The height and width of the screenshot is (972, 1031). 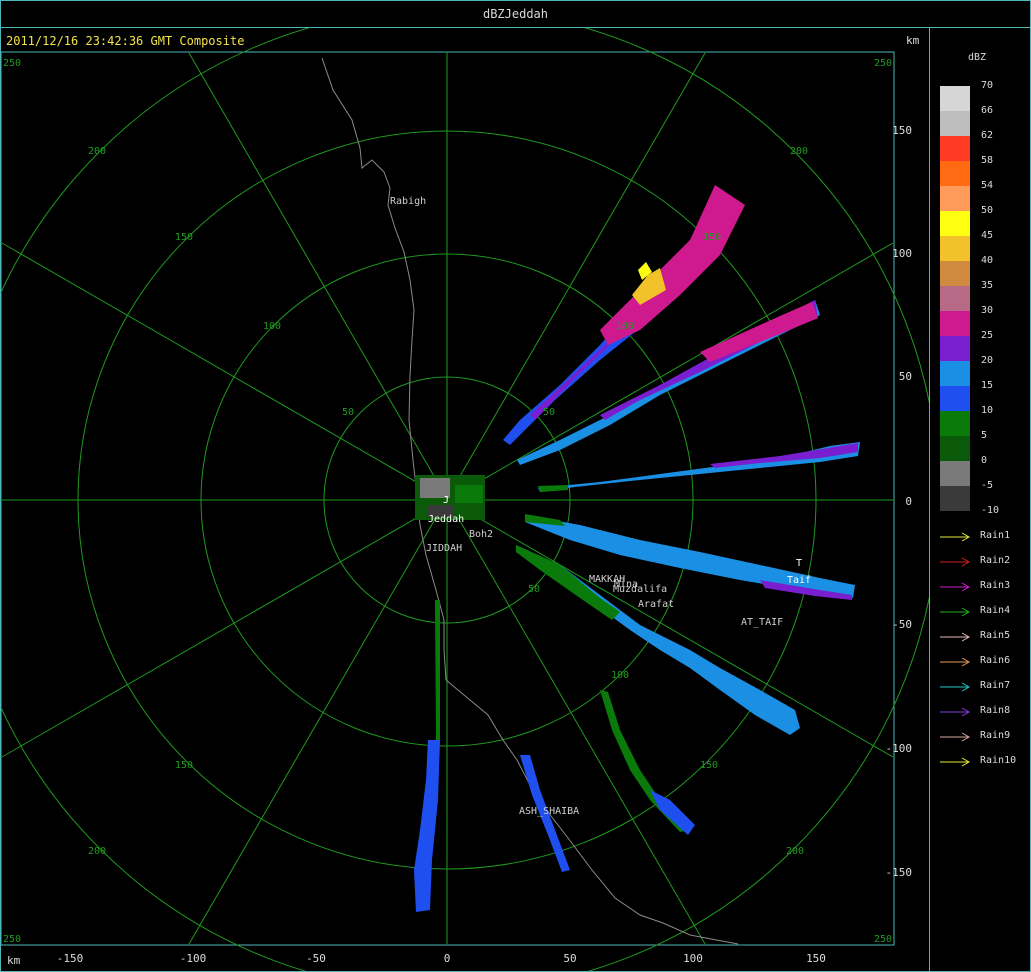 I want to click on ring-label-50-ne: 50, so click(x=549, y=412).